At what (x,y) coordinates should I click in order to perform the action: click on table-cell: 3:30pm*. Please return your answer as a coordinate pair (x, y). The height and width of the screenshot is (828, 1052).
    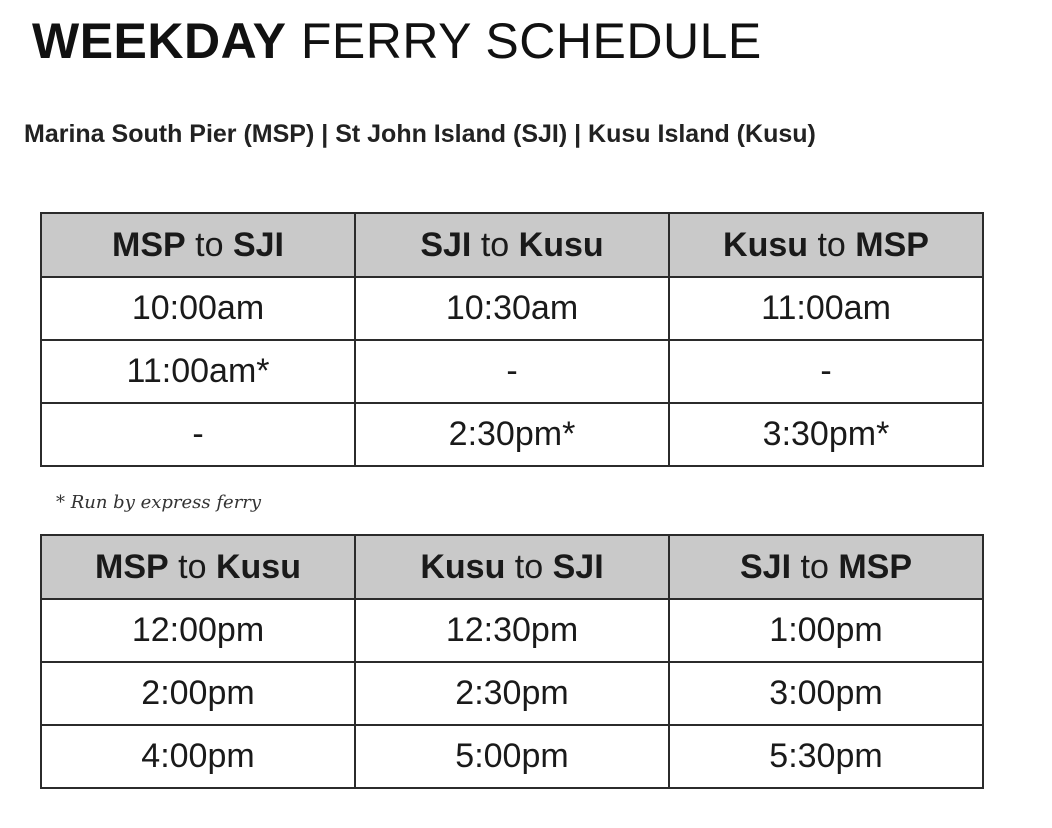
    Looking at the image, I should click on (826, 434).